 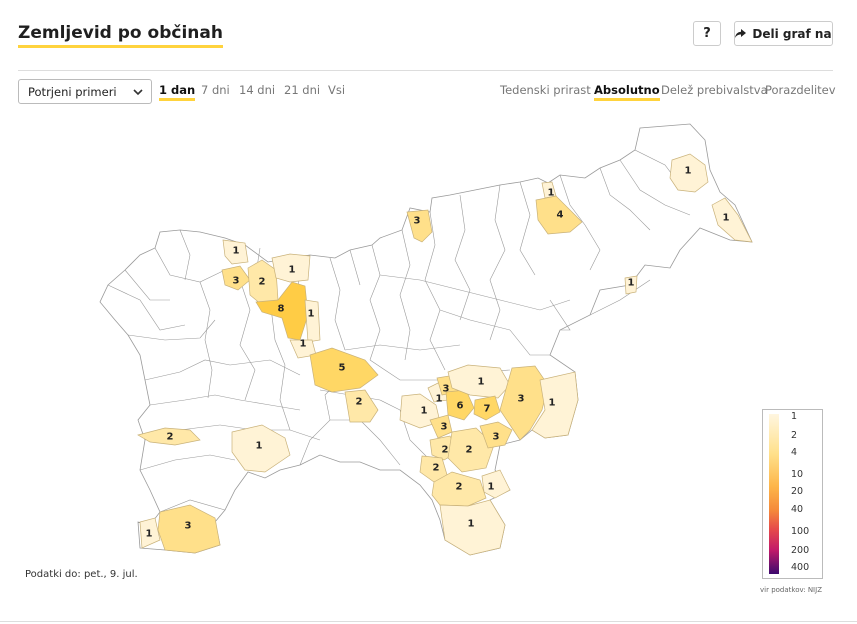 I want to click on tab-mode-absolute: Absolutno, so click(x=627, y=92).